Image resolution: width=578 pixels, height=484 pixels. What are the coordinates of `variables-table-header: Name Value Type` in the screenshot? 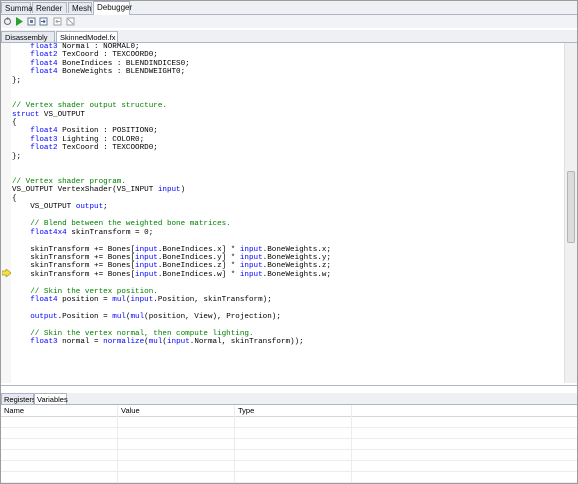 It's located at (289, 411).